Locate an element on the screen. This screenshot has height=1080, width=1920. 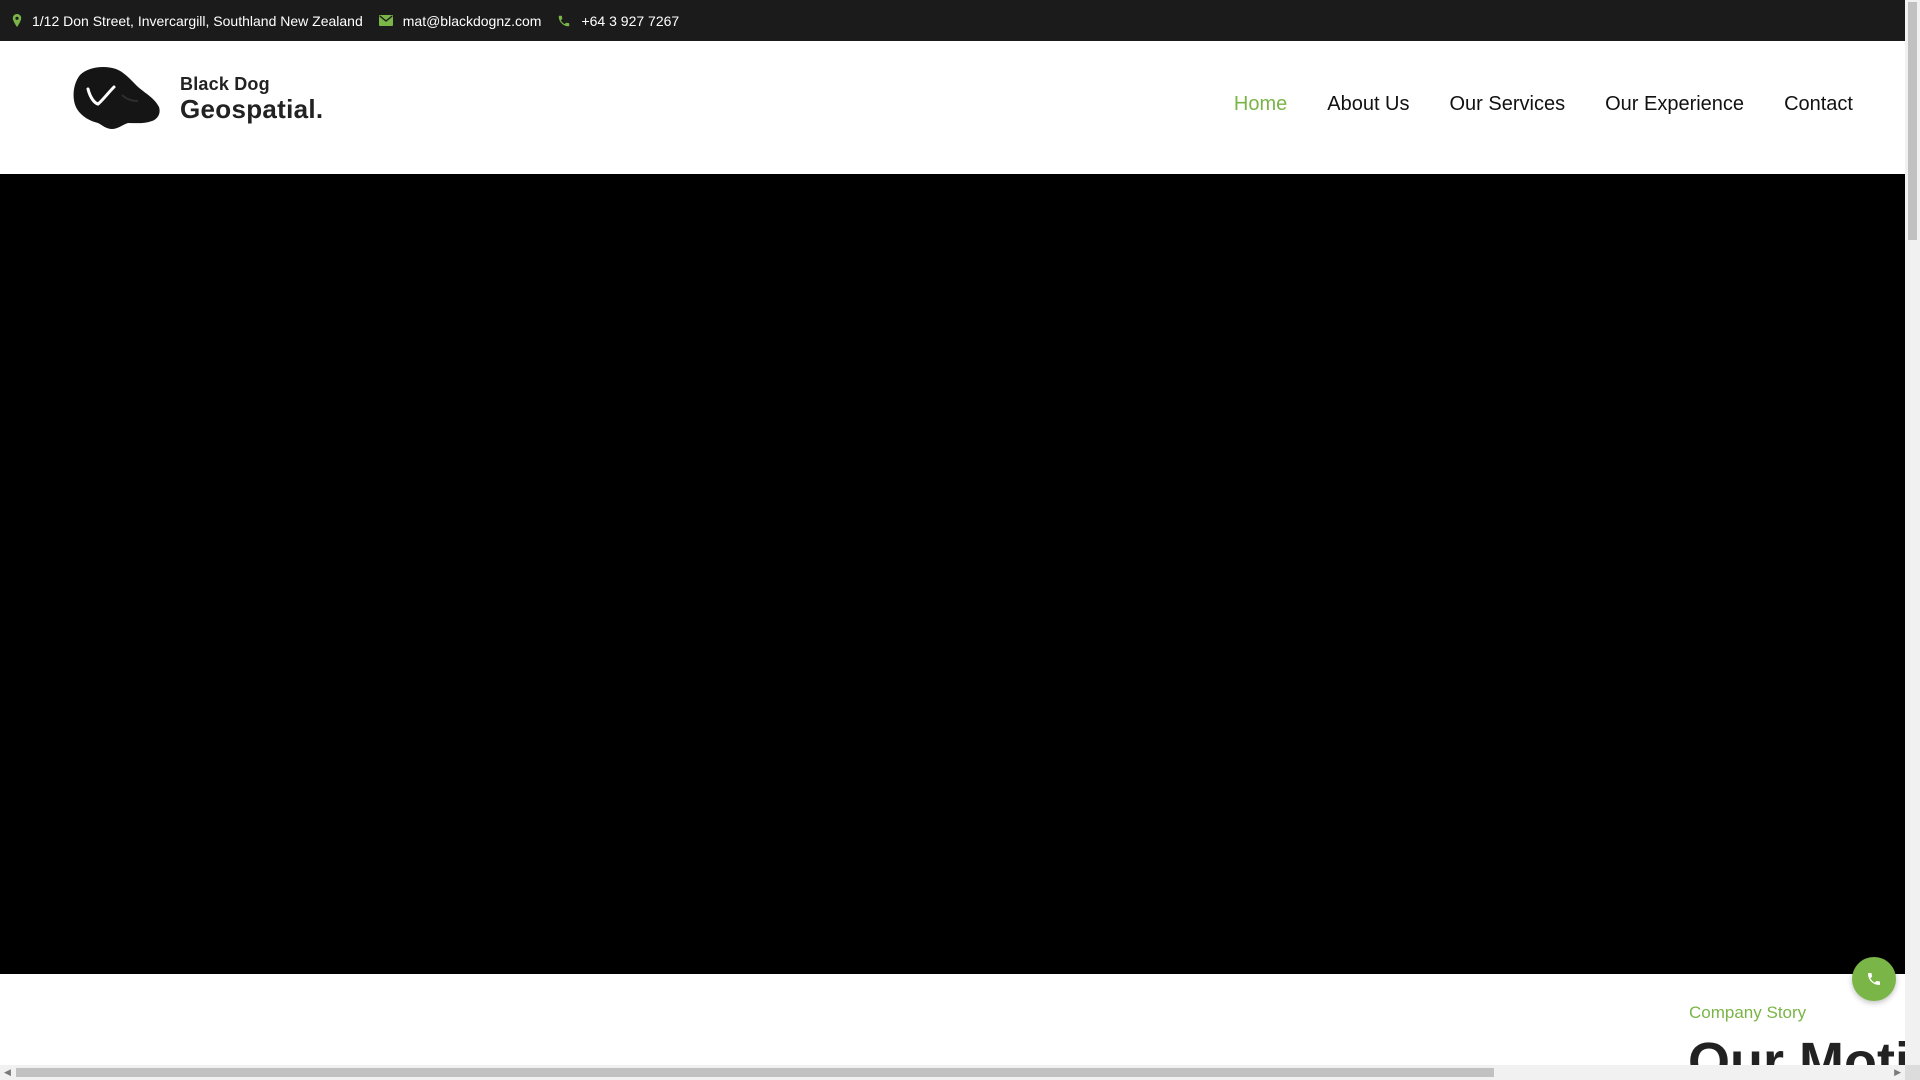
phone-info: +64 3 927 7267 is located at coordinates (618, 21).